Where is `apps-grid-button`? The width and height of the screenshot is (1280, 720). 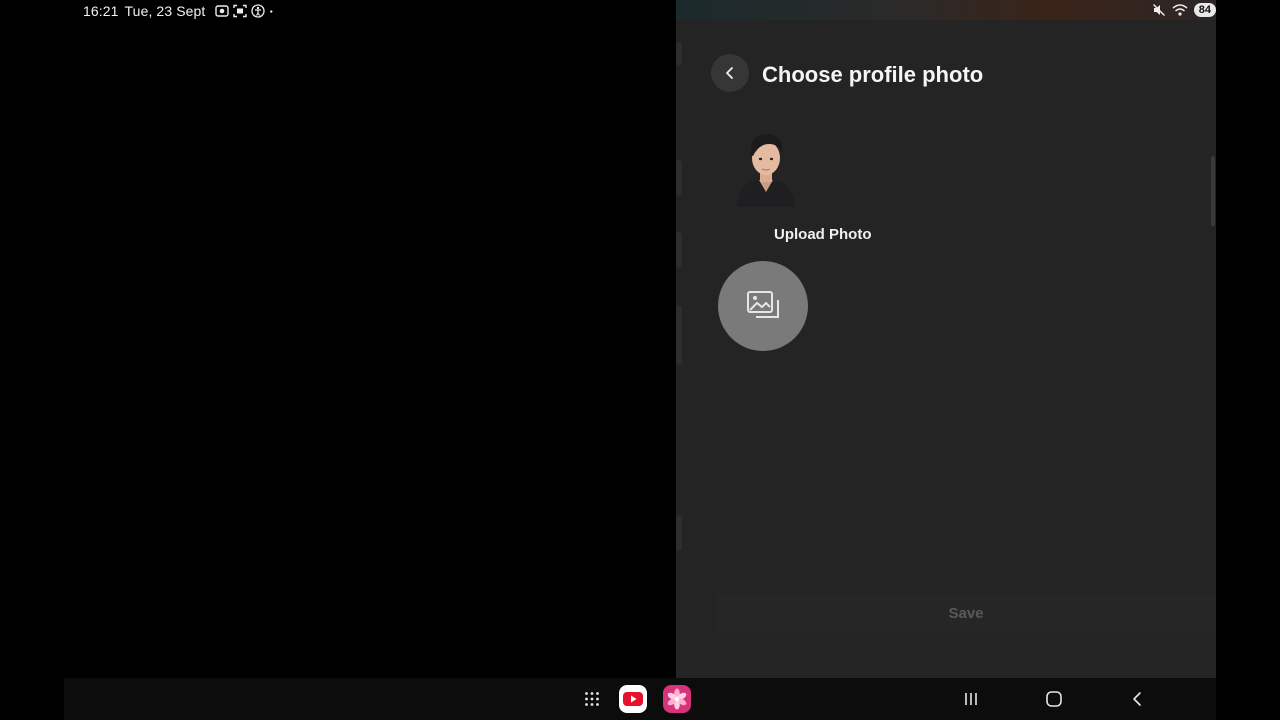
apps-grid-button is located at coordinates (592, 699).